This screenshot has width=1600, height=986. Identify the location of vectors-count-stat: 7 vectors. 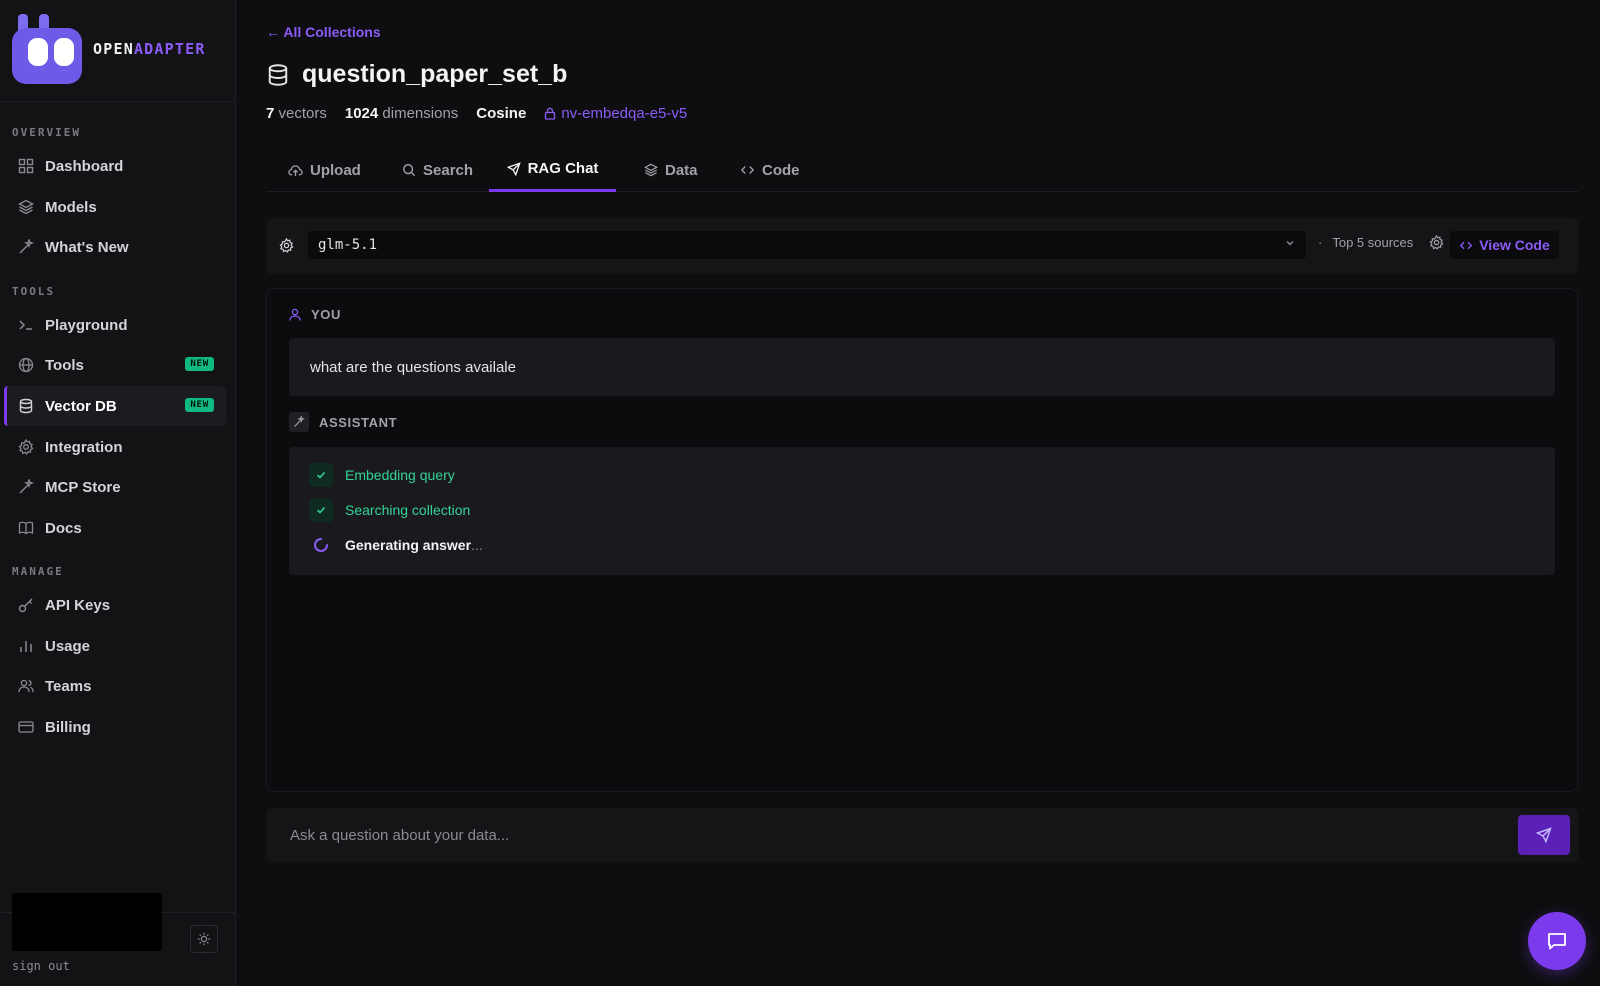
(296, 113).